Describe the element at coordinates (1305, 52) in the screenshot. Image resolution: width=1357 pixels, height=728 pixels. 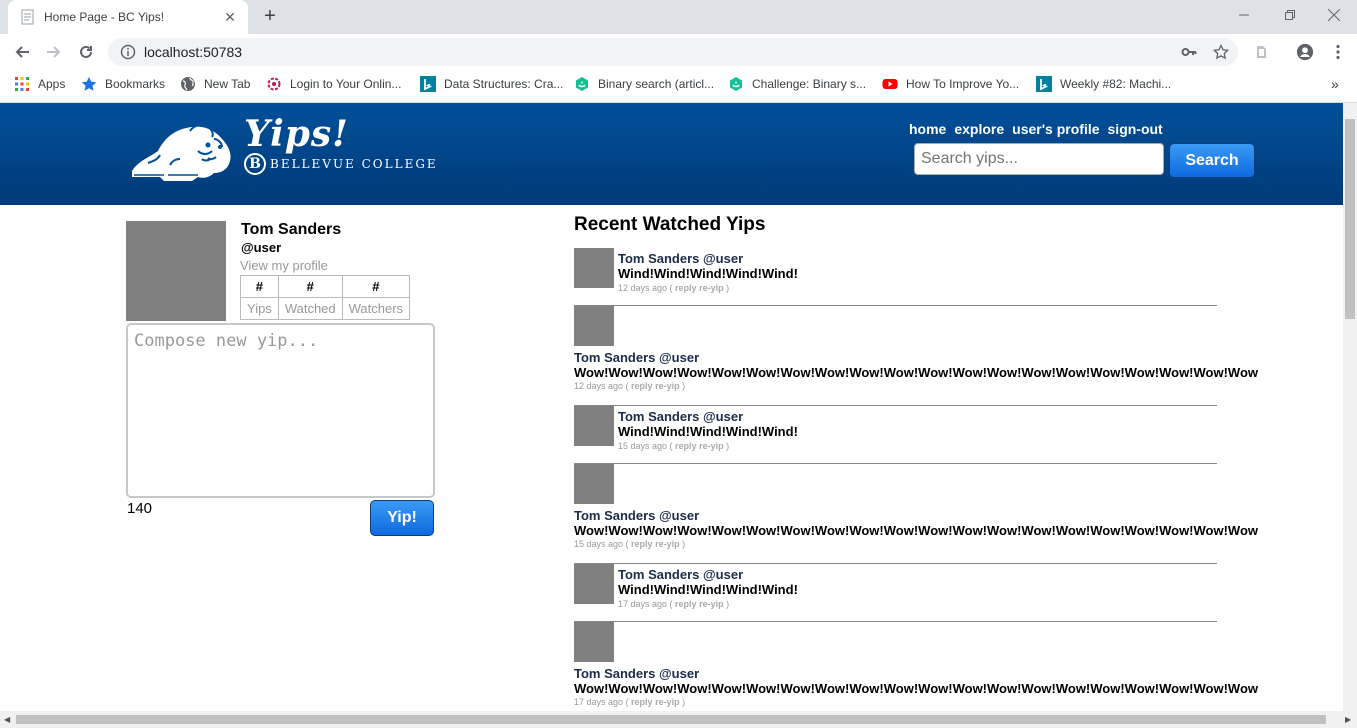
I see `account-icon` at that location.